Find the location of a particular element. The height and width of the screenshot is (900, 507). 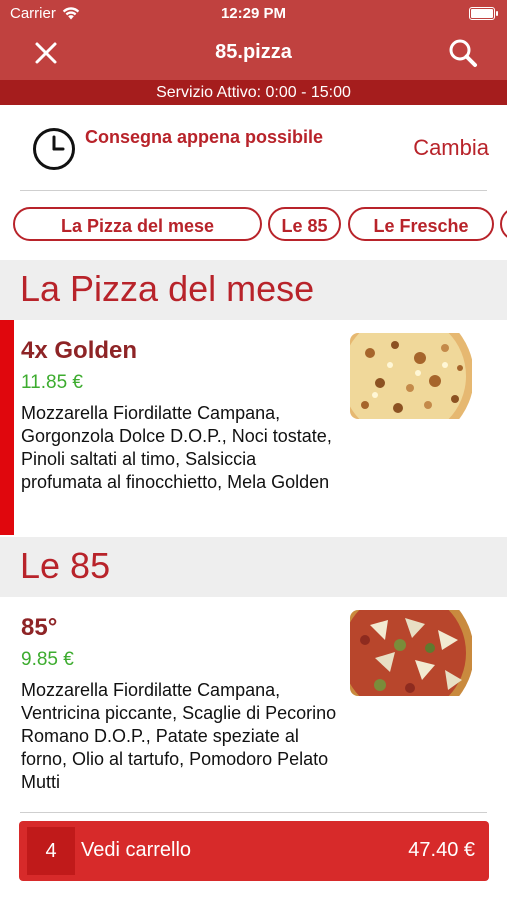

service-banner: Servizio Attivo: 0:00 - 15:00 is located at coordinates (253, 92).